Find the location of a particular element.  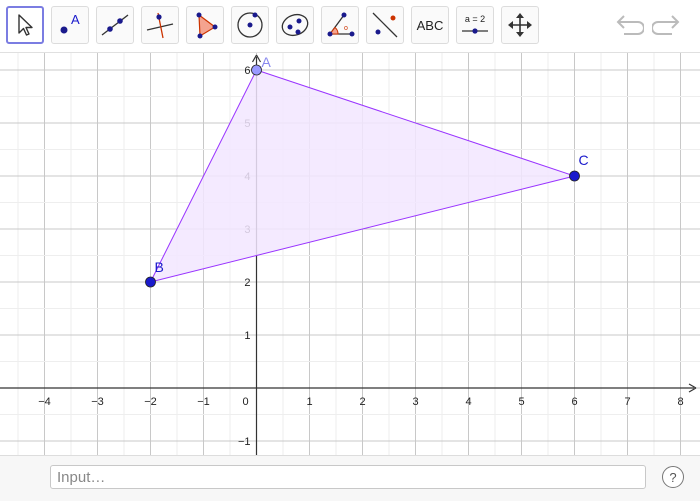

perpendicular-line-icon is located at coordinates (160, 25).